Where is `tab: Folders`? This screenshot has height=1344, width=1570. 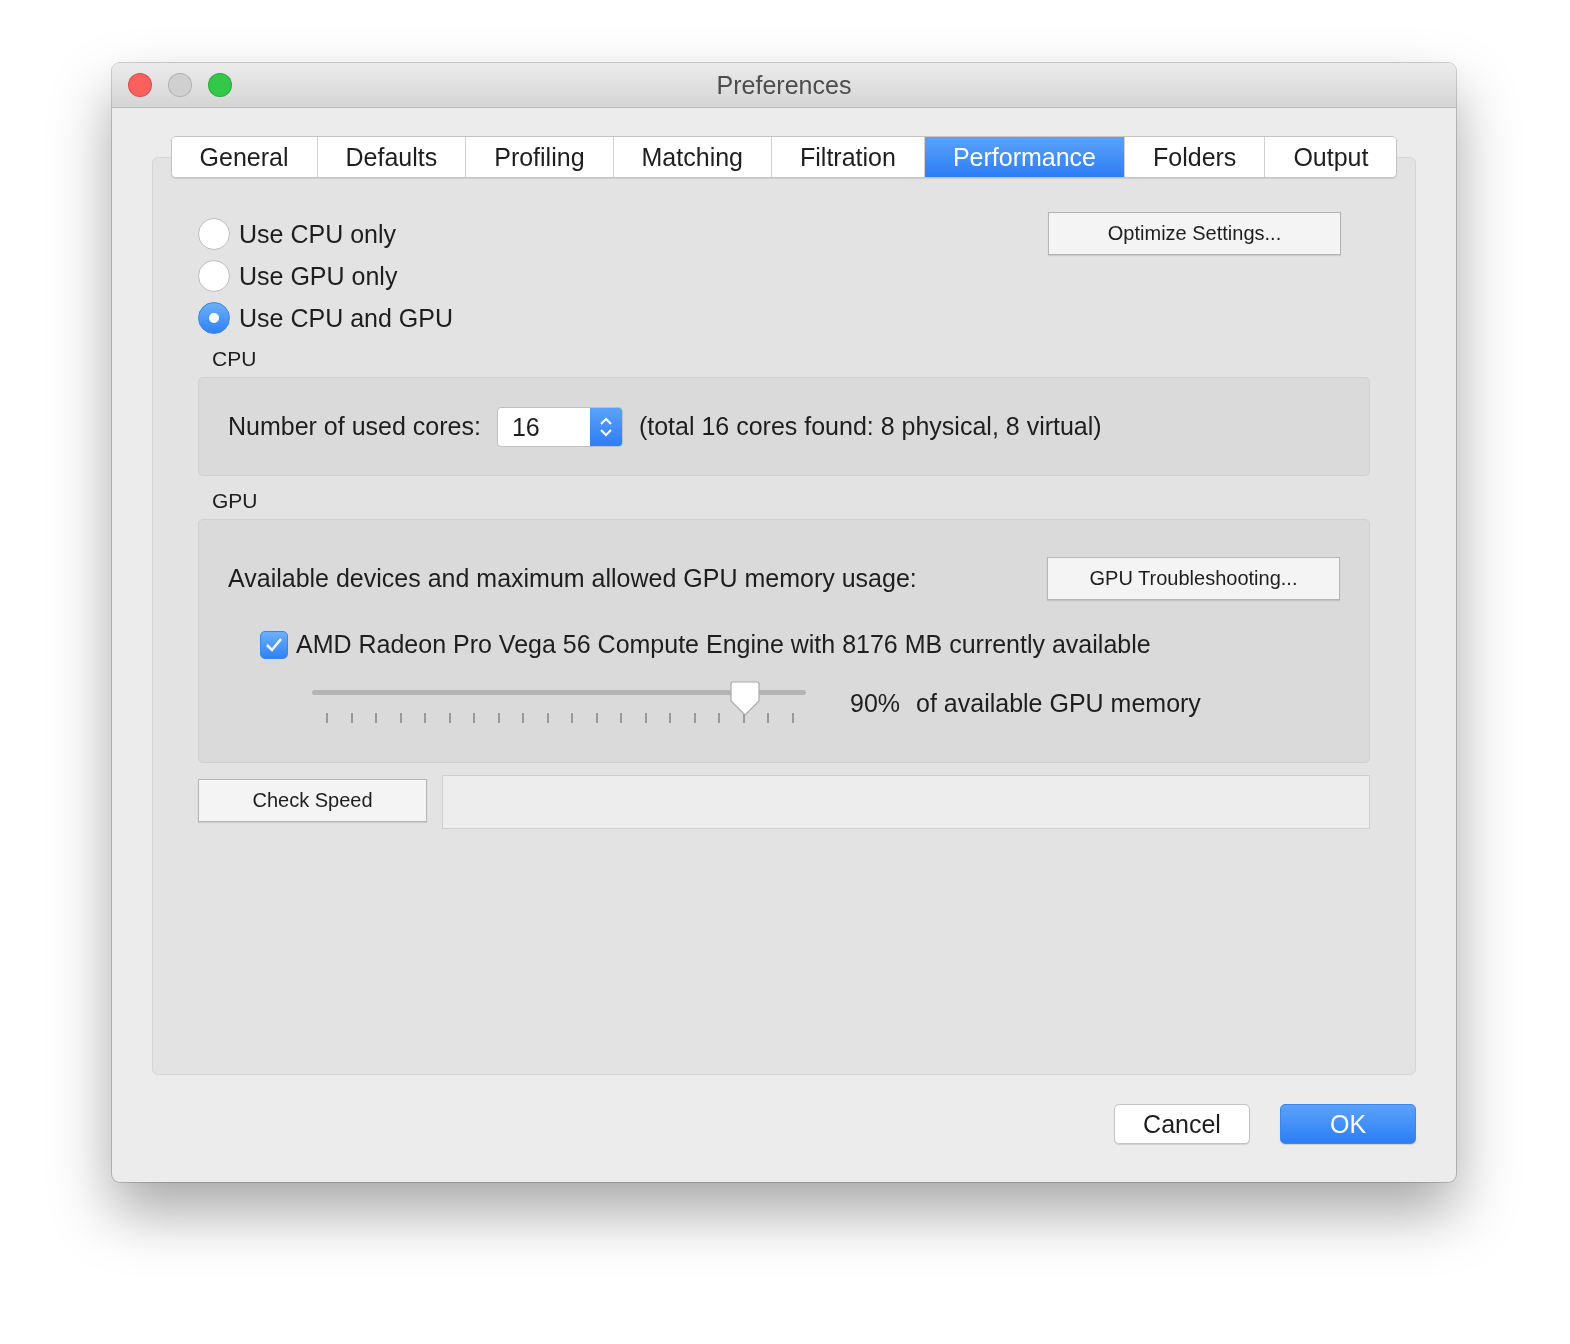
tab: Folders is located at coordinates (1195, 157).